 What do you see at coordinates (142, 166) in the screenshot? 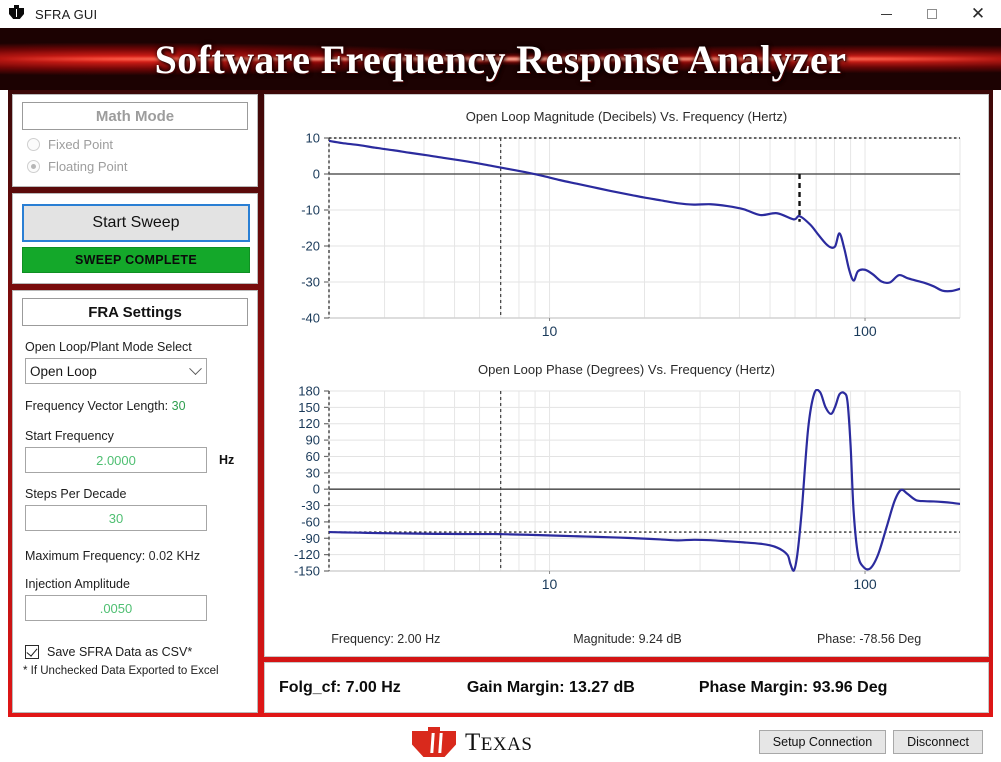
I see `radio-floating-point: Floating Point` at bounding box center [142, 166].